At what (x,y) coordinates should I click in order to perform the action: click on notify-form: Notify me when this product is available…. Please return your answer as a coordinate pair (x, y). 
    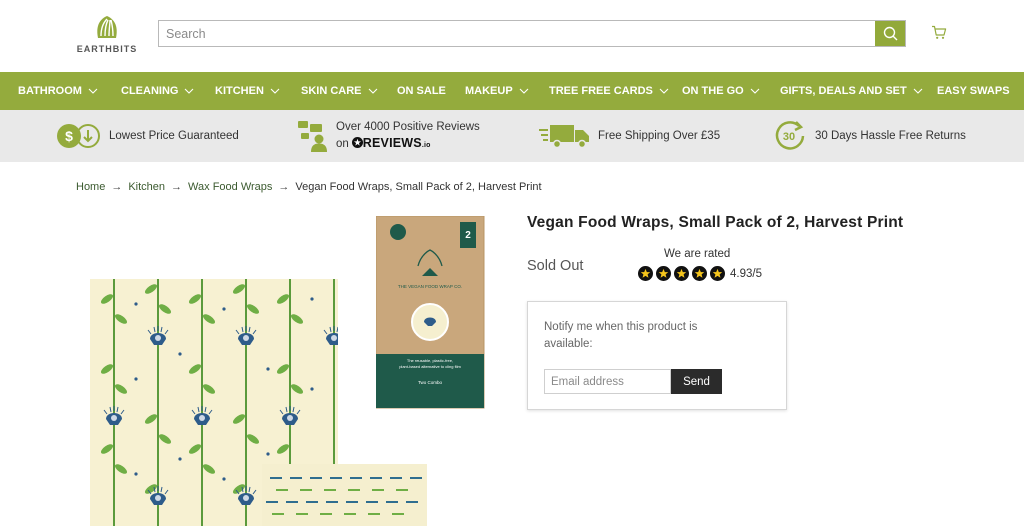
    Looking at the image, I should click on (657, 355).